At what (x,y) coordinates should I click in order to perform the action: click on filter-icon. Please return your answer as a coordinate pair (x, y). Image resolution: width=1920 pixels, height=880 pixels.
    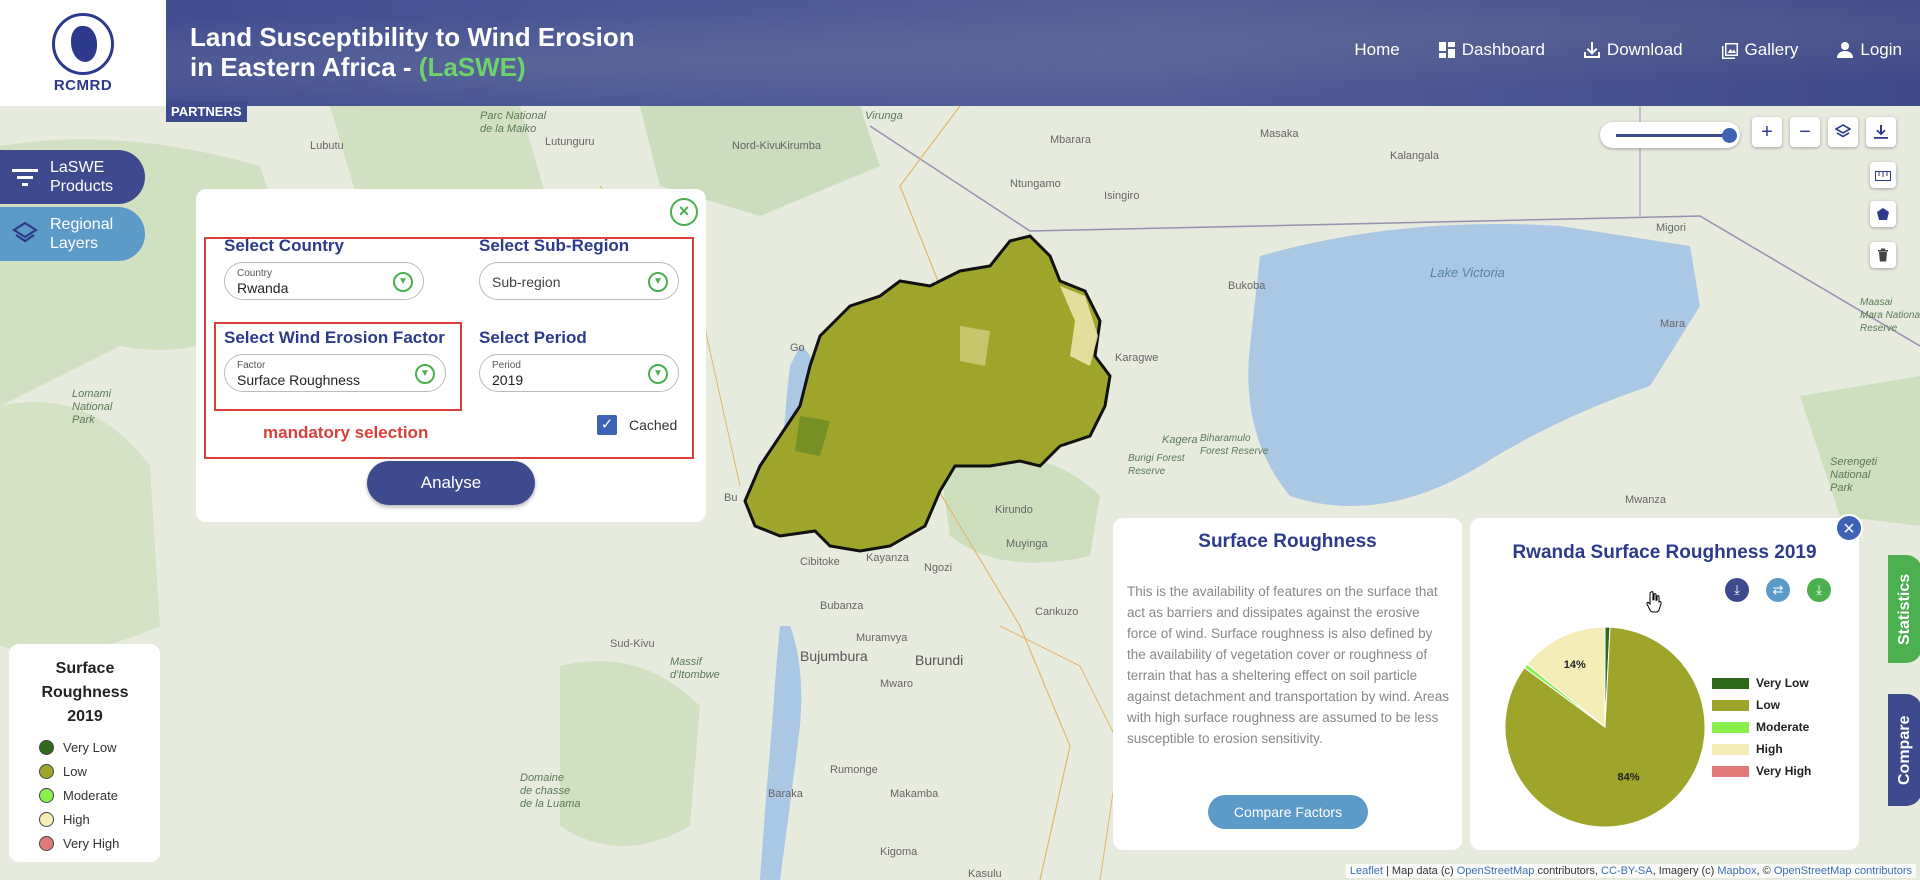
    Looking at the image, I should click on (25, 177).